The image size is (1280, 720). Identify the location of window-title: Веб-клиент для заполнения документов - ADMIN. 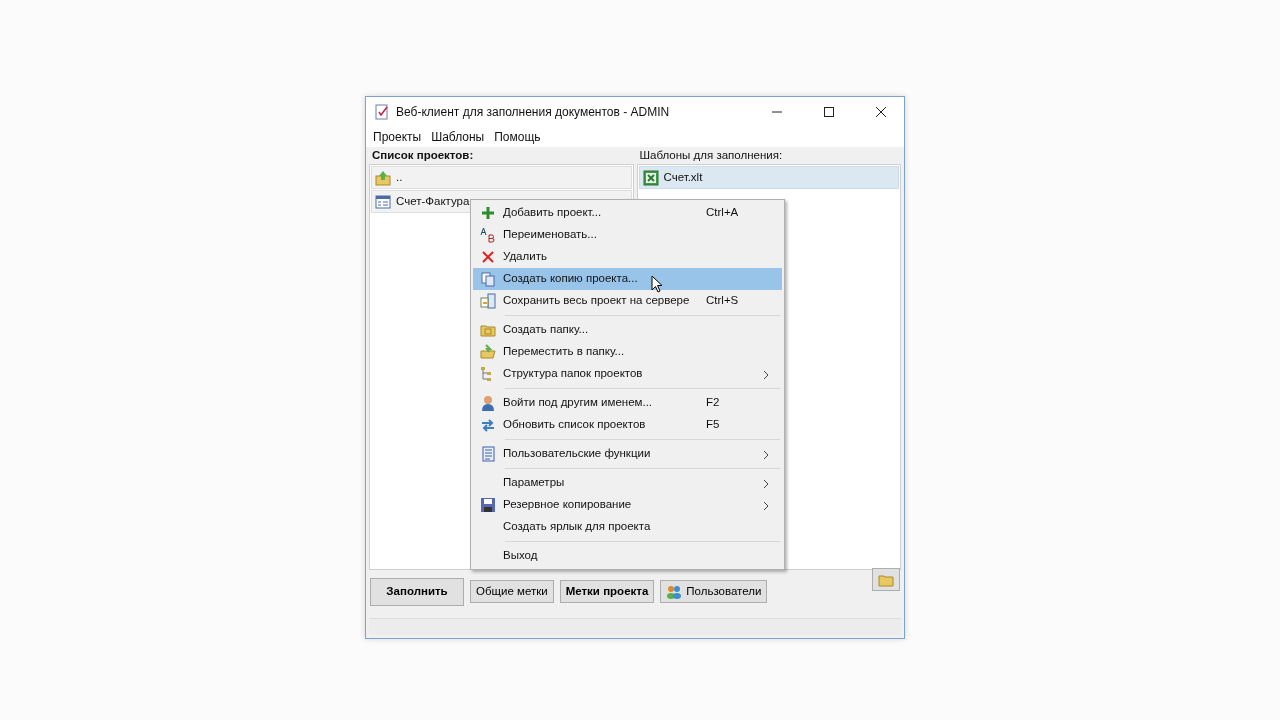
(533, 112).